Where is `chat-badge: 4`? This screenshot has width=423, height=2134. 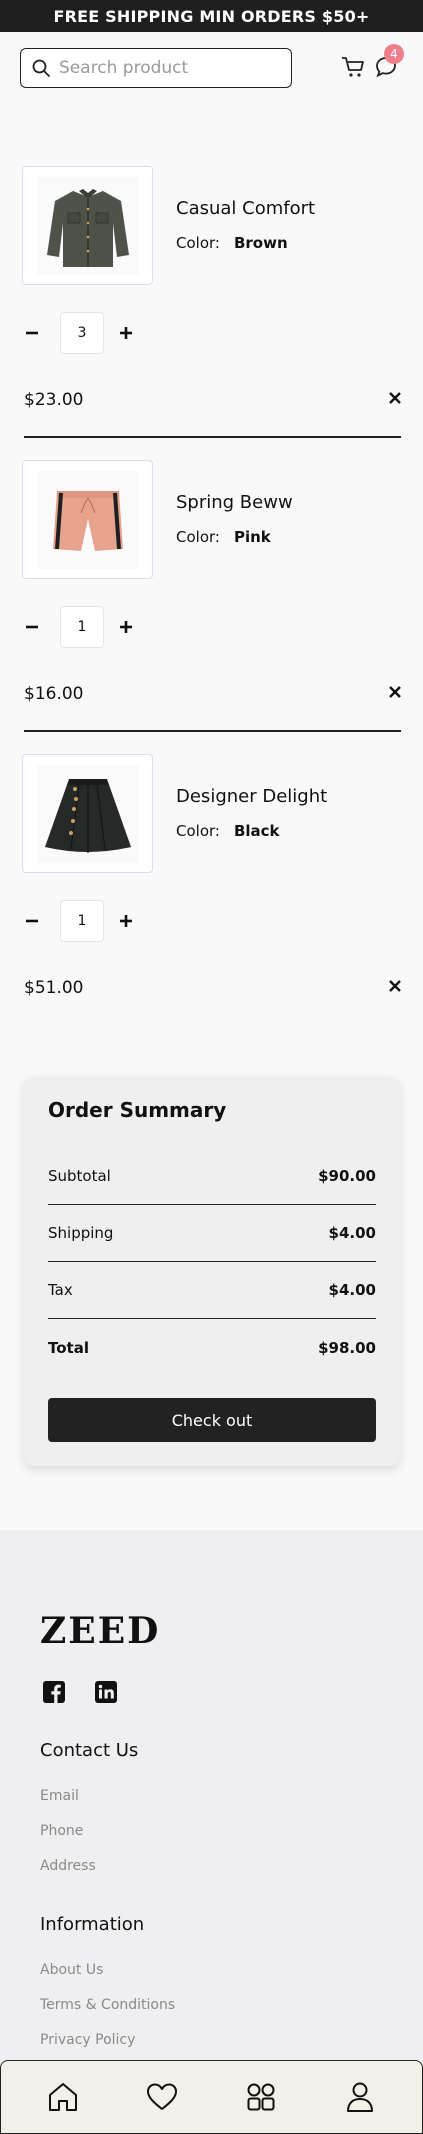
chat-badge: 4 is located at coordinates (394, 54).